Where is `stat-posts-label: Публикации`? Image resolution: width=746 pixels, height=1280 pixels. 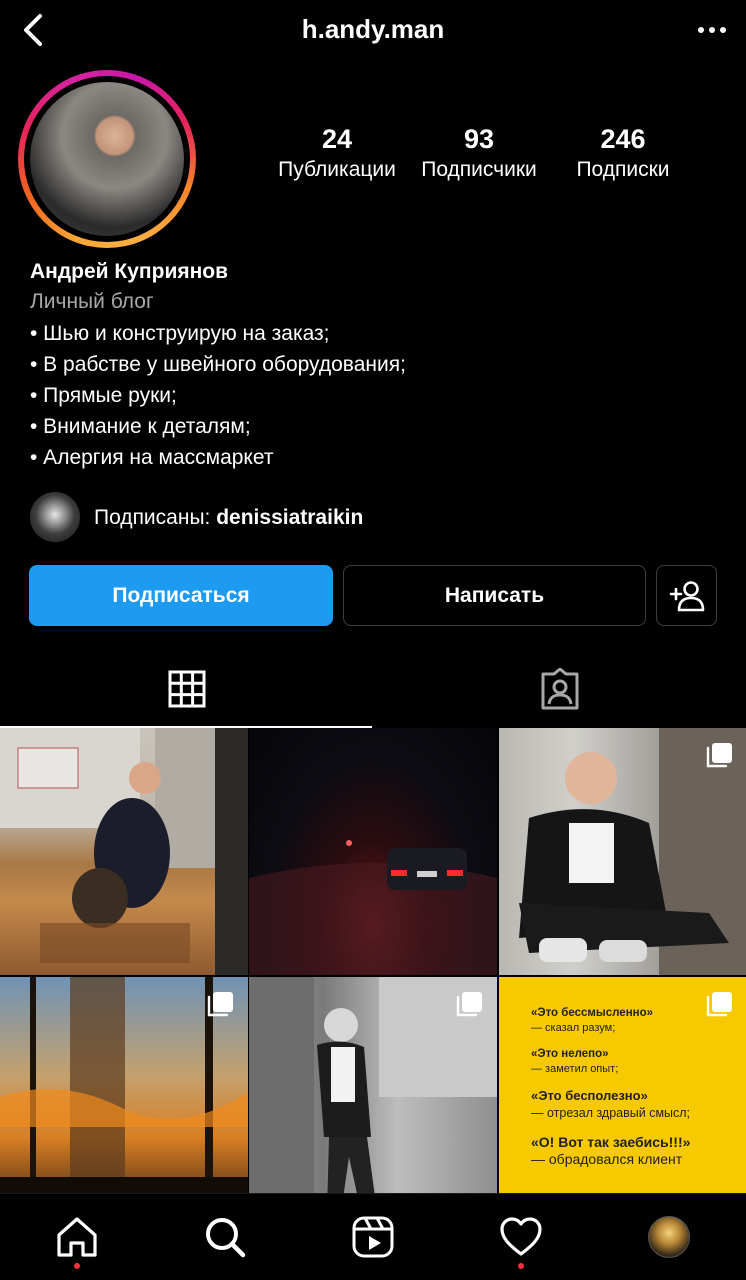 stat-posts-label: Публикации is located at coordinates (337, 169).